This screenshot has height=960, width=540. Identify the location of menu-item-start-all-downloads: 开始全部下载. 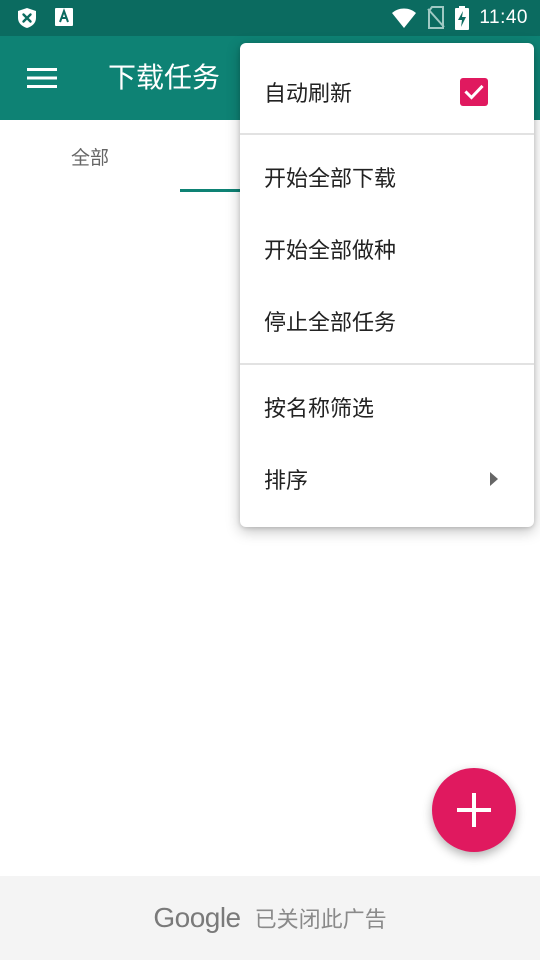
(387, 177).